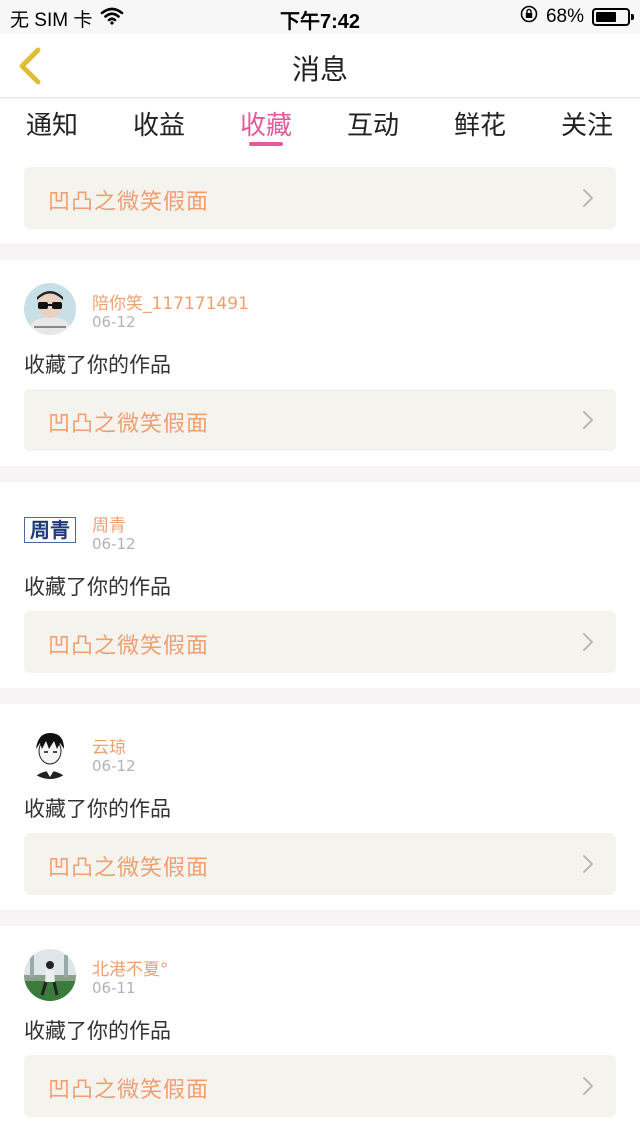 This screenshot has width=640, height=1138. I want to click on tab-notifications: 通知, so click(52, 123).